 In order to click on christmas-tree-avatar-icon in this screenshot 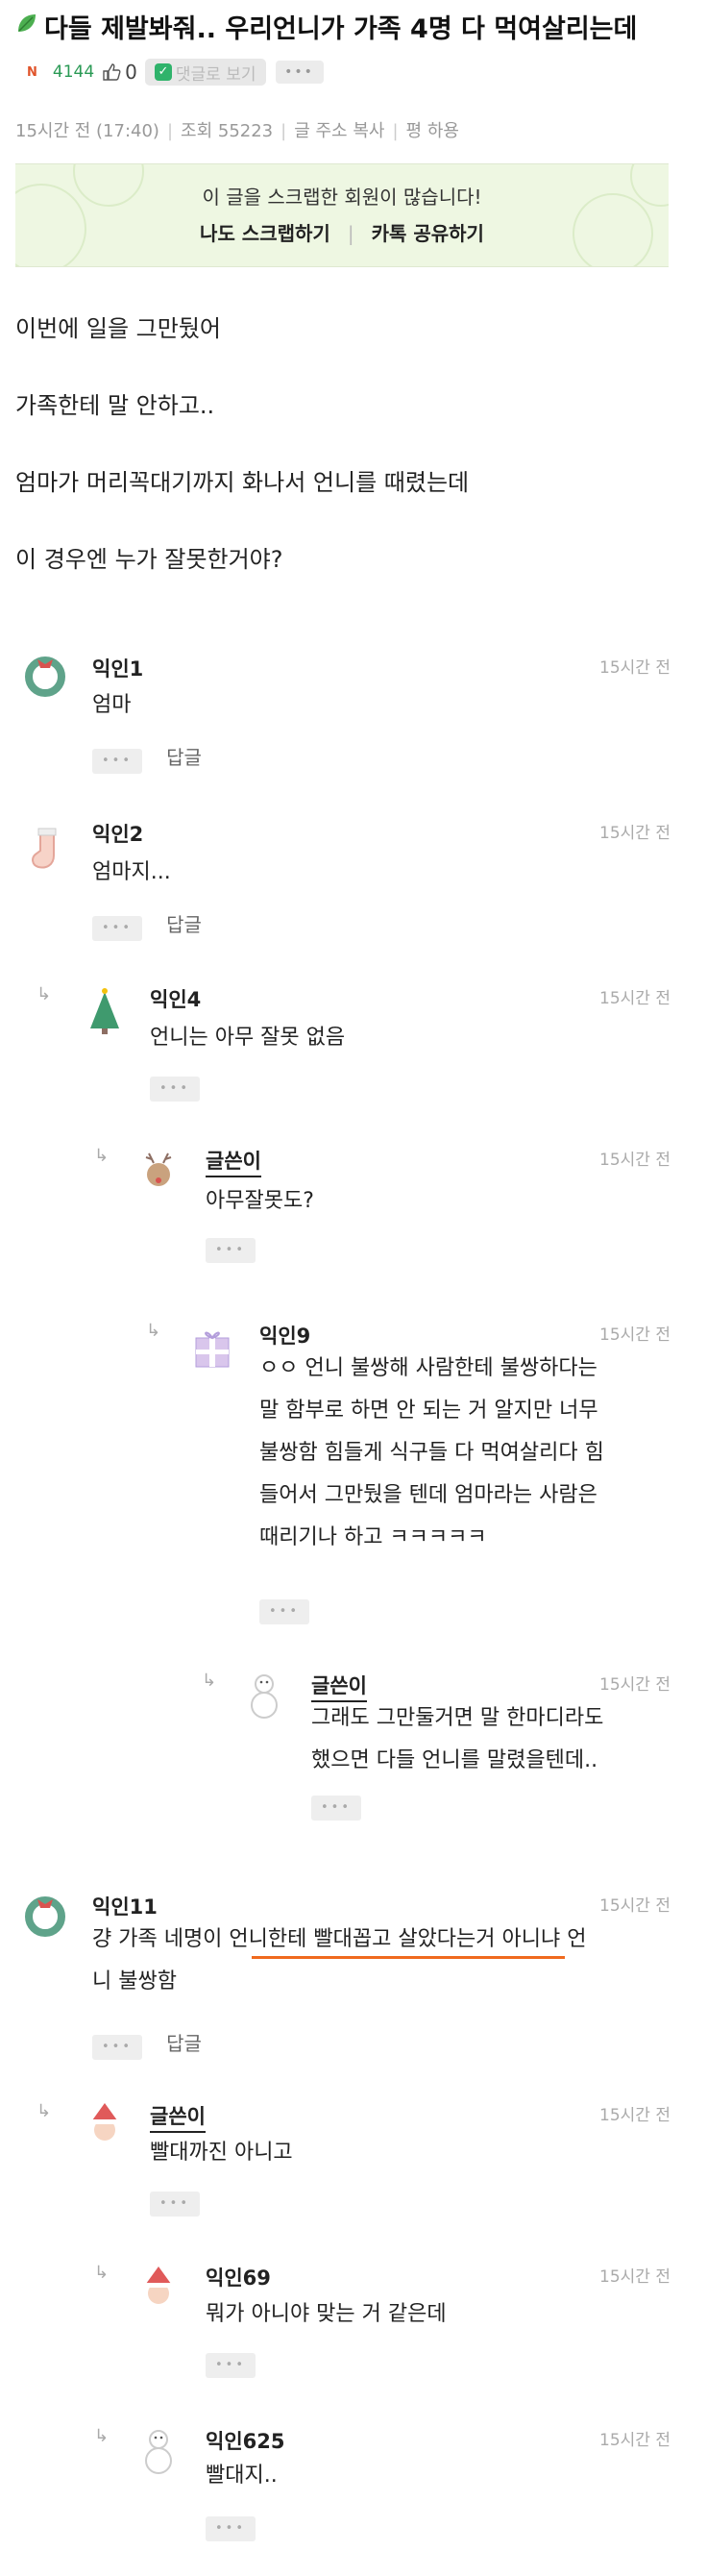, I will do `click(104, 1011)`.